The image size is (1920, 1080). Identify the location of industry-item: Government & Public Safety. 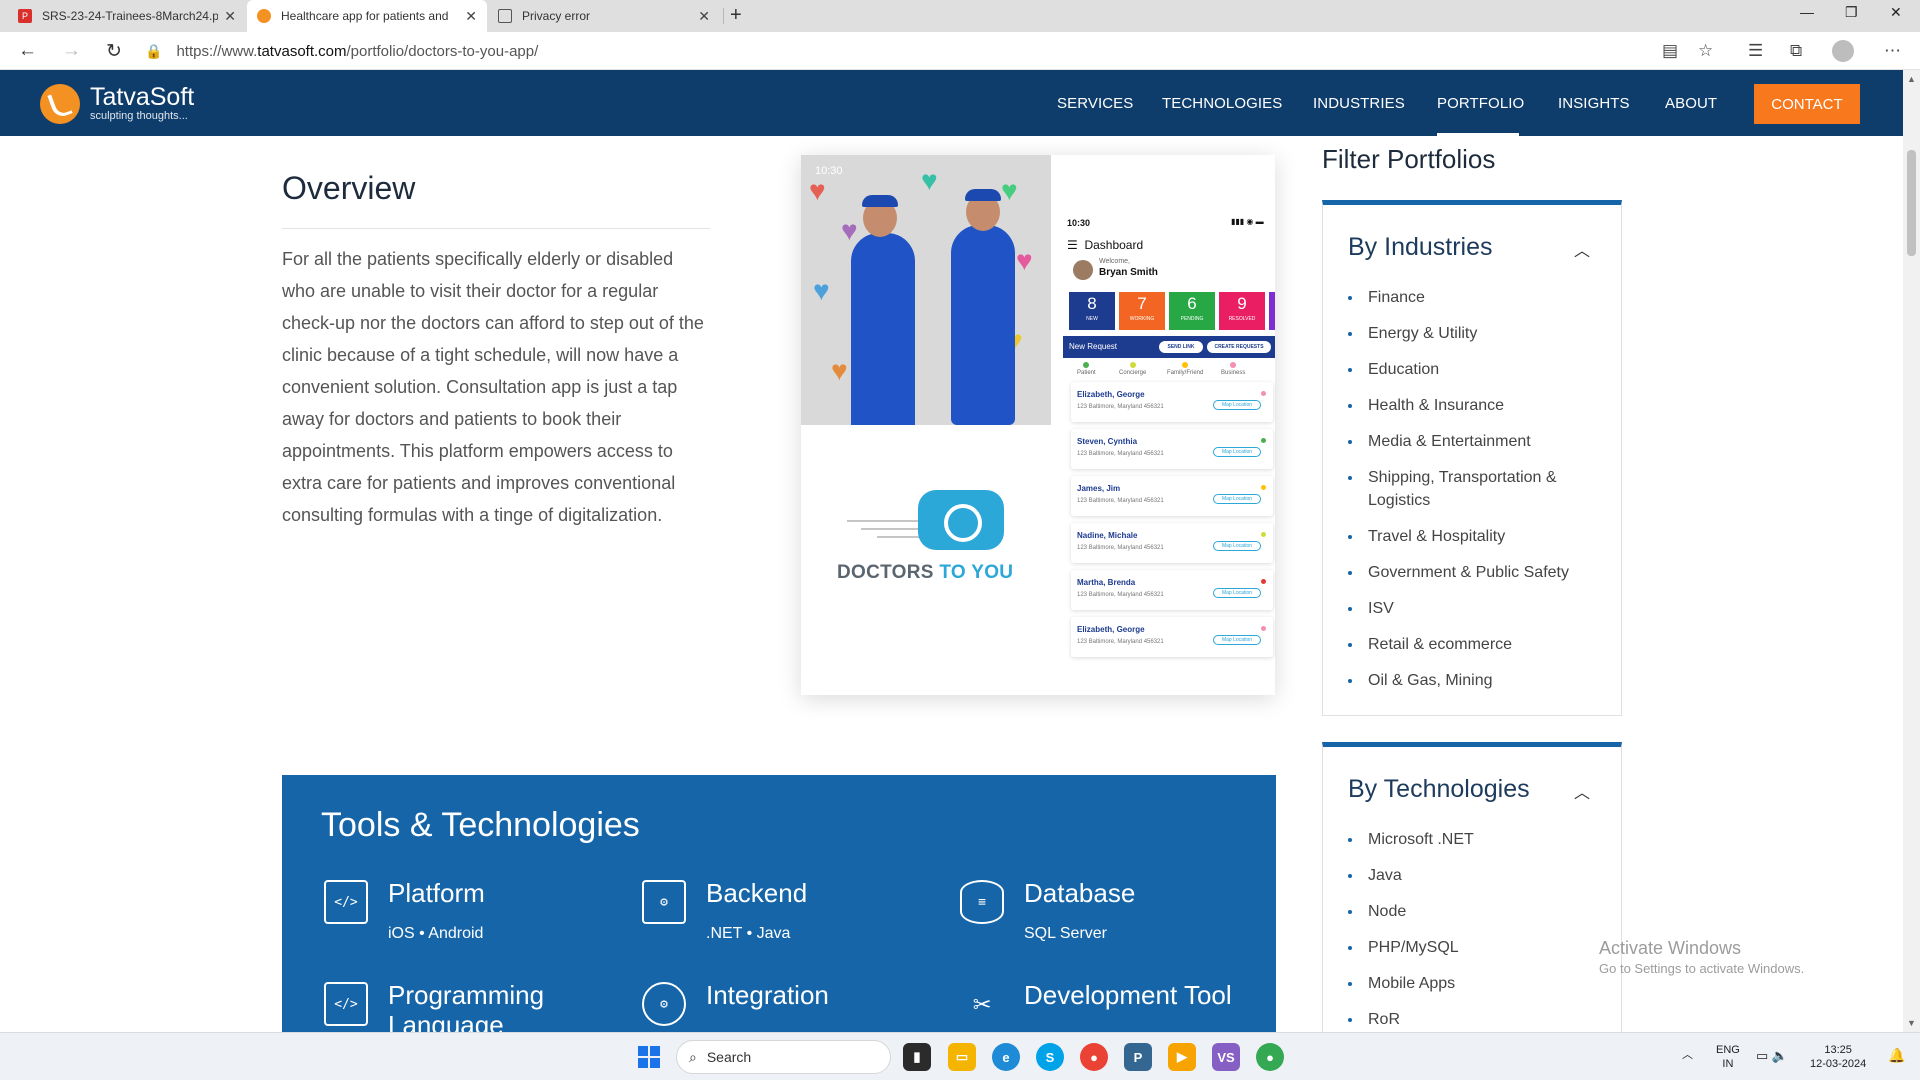
(1473, 572).